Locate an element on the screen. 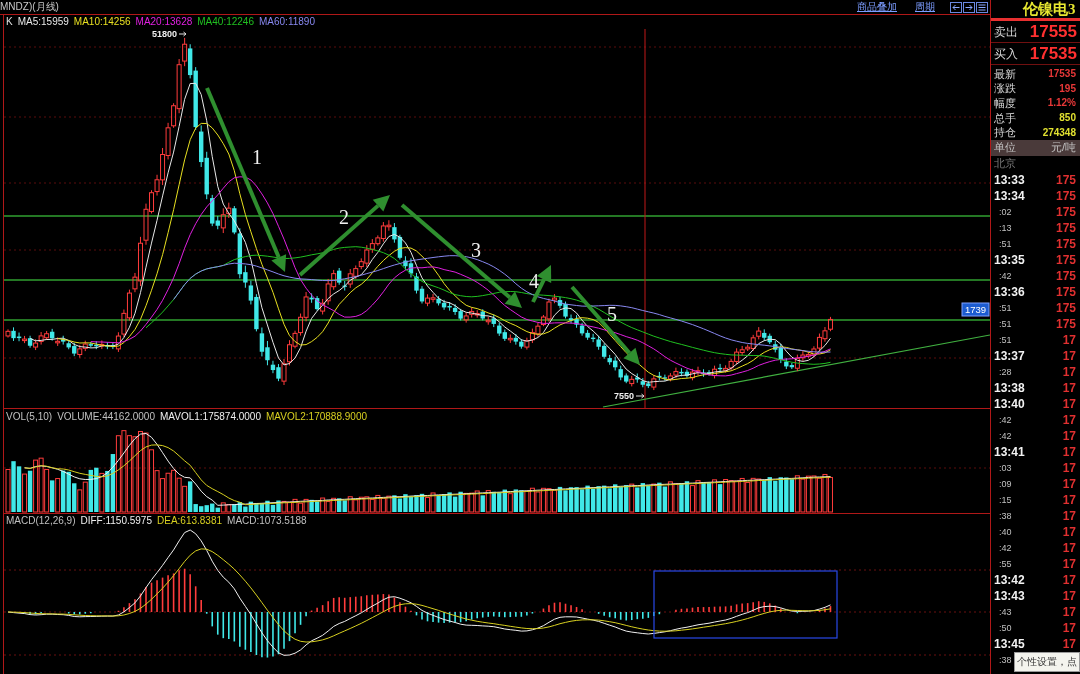 This screenshot has width=1080, height=674. tick-time: :50 is located at coordinates (1005, 628).